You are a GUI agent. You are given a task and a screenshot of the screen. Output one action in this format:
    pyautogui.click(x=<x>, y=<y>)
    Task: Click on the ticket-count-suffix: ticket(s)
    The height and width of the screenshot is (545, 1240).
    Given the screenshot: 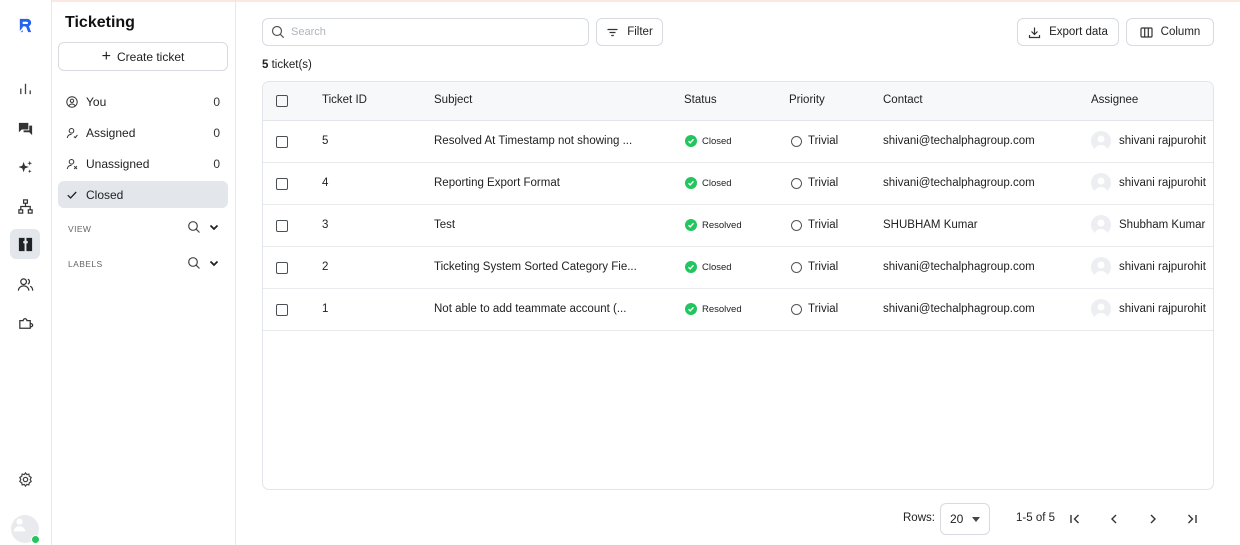 What is the action you would take?
    pyautogui.click(x=291, y=65)
    